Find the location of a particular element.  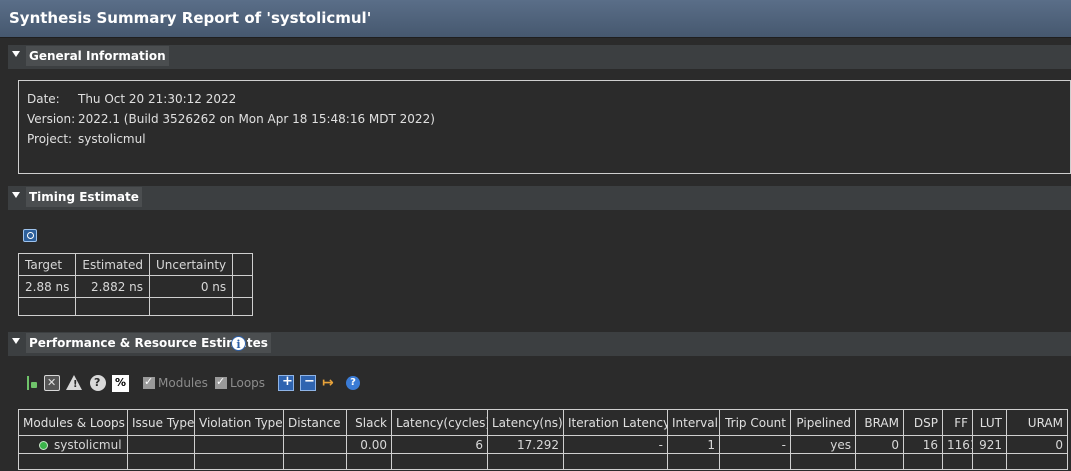

violation-type-cell is located at coordinates (239, 444).